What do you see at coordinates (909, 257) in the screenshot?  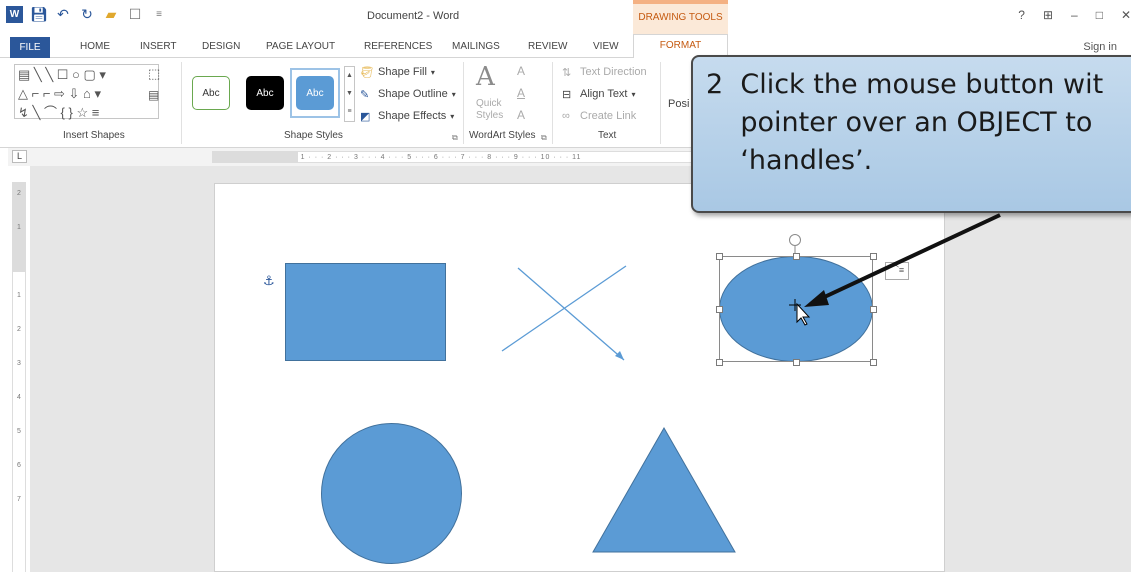 I see `callout-pointer-line` at bounding box center [909, 257].